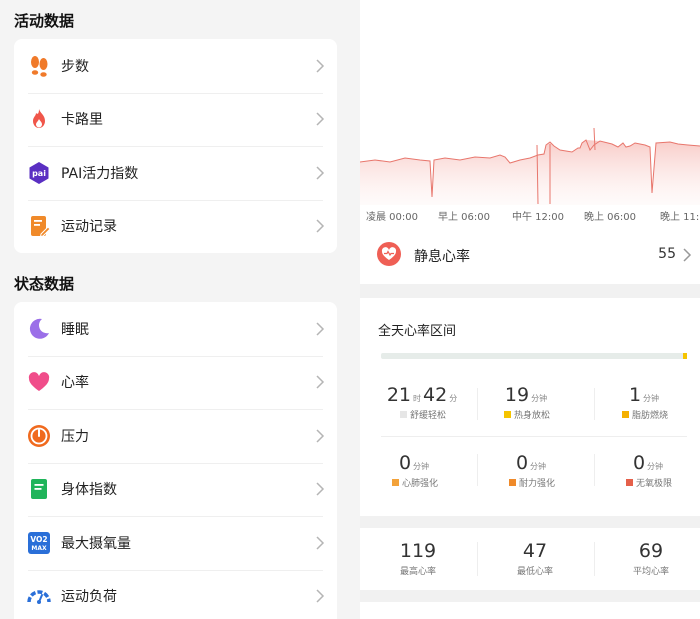 Image resolution: width=700 pixels, height=619 pixels. I want to click on training-load-label: 运动负荷, so click(89, 597).